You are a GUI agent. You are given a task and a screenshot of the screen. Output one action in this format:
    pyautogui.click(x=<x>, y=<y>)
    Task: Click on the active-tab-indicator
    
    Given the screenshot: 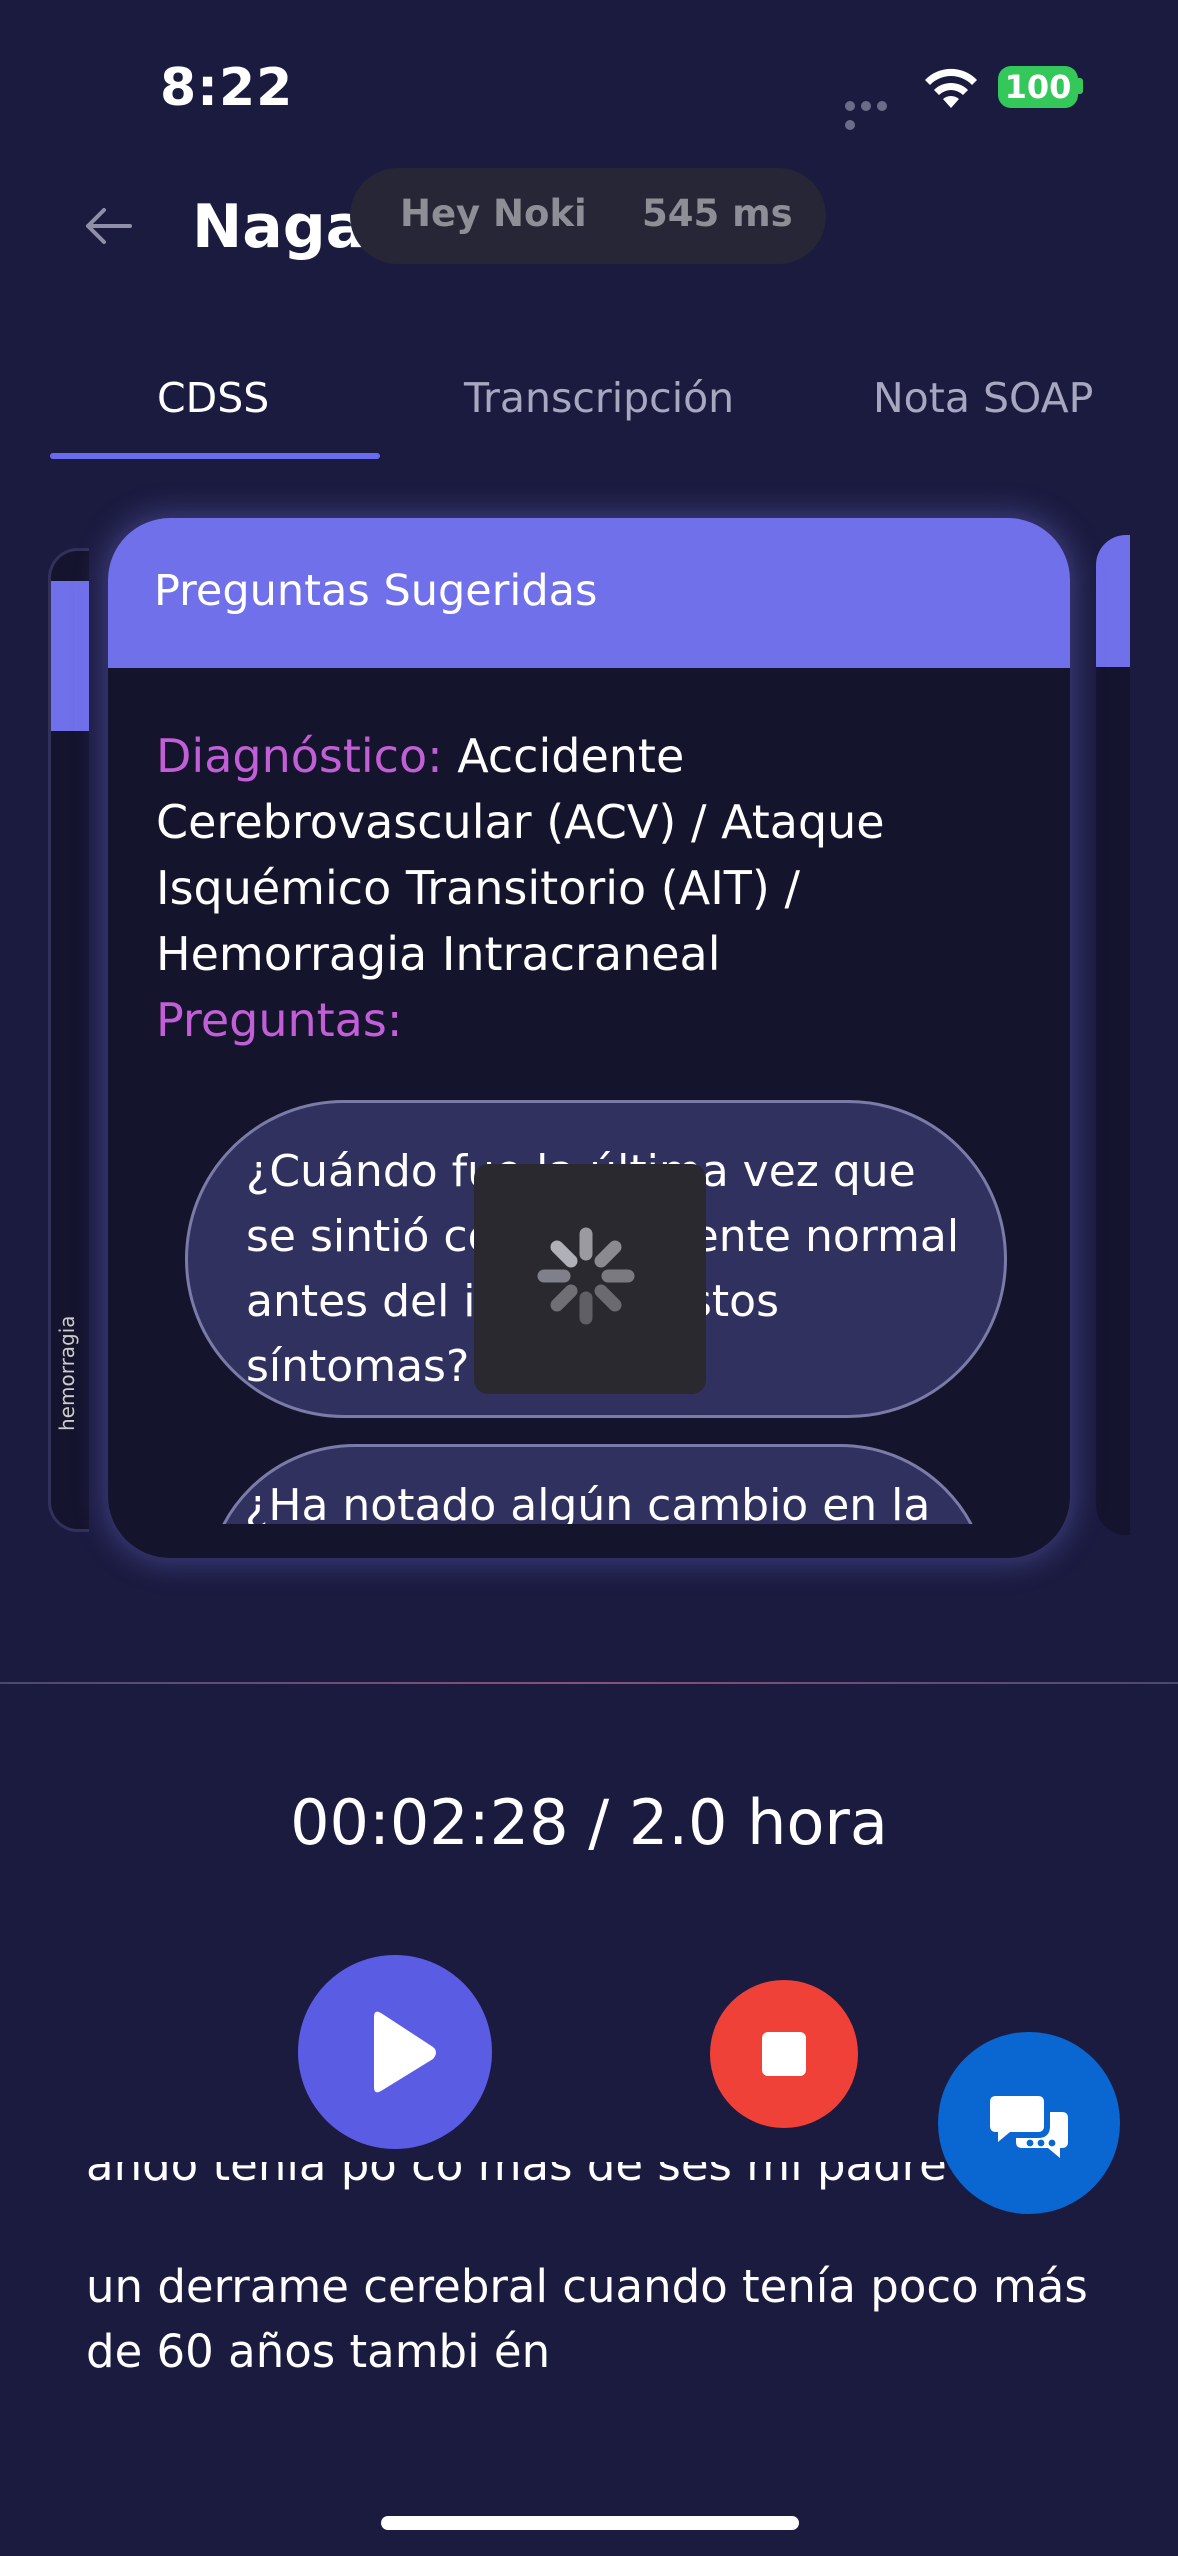 What is the action you would take?
    pyautogui.click(x=215, y=456)
    